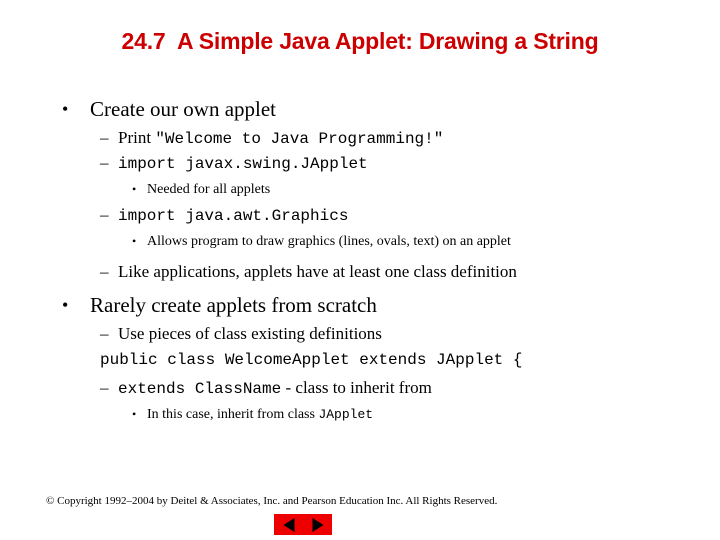 Image resolution: width=720 pixels, height=540 pixels. Describe the element at coordinates (360, 109) in the screenshot. I see `bullet-level1-create-applet: • Create our own applet` at that location.